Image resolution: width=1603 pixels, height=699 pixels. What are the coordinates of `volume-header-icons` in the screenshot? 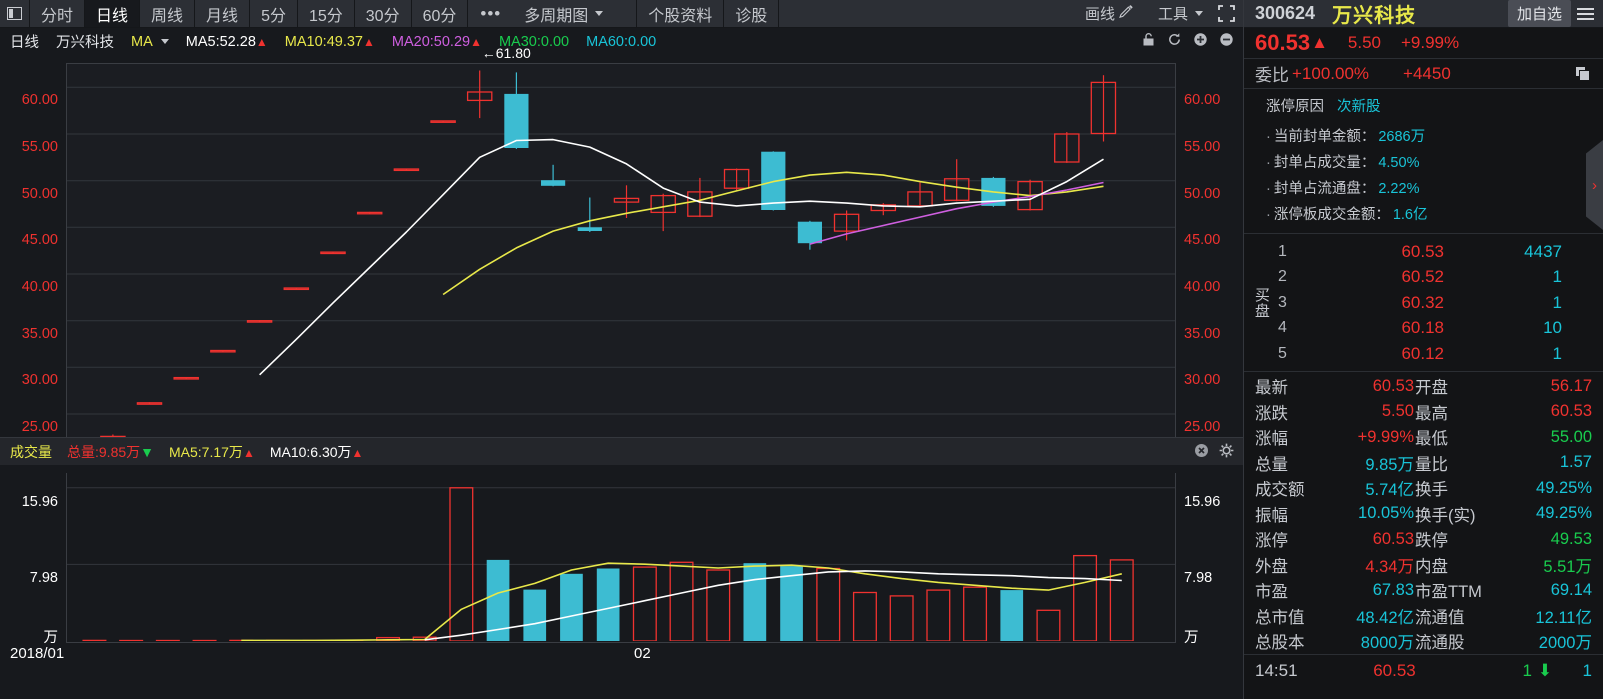 It's located at (1214, 452).